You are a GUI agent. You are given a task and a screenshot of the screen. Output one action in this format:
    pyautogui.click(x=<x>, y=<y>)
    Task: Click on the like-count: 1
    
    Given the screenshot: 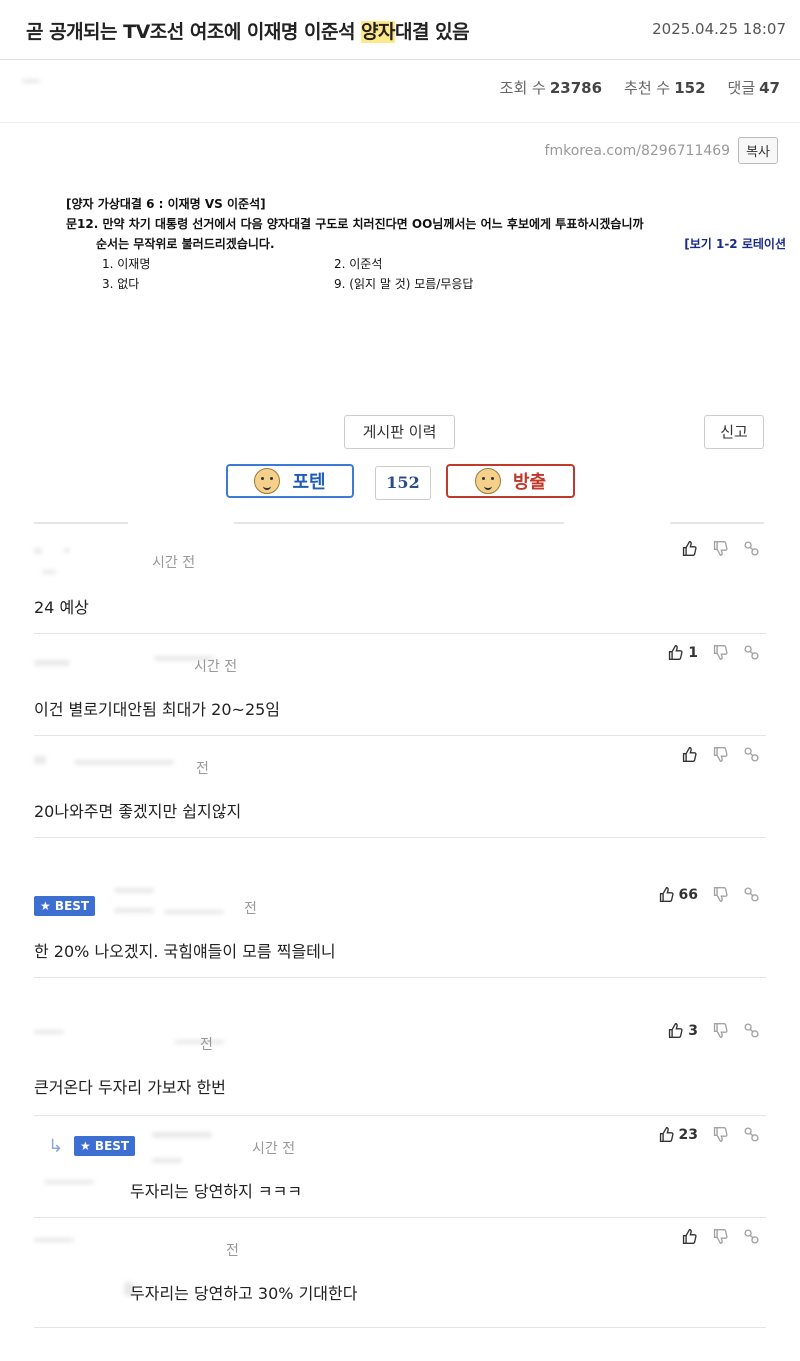 What is the action you would take?
    pyautogui.click(x=693, y=652)
    